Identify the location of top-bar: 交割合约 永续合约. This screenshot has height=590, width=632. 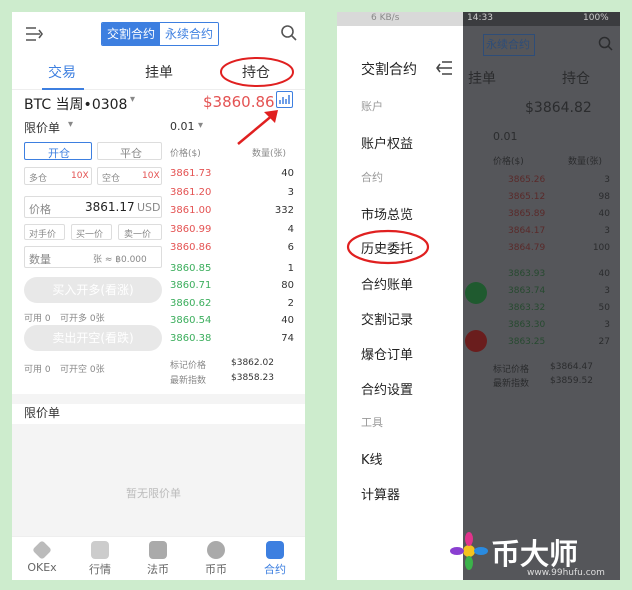
(158, 34).